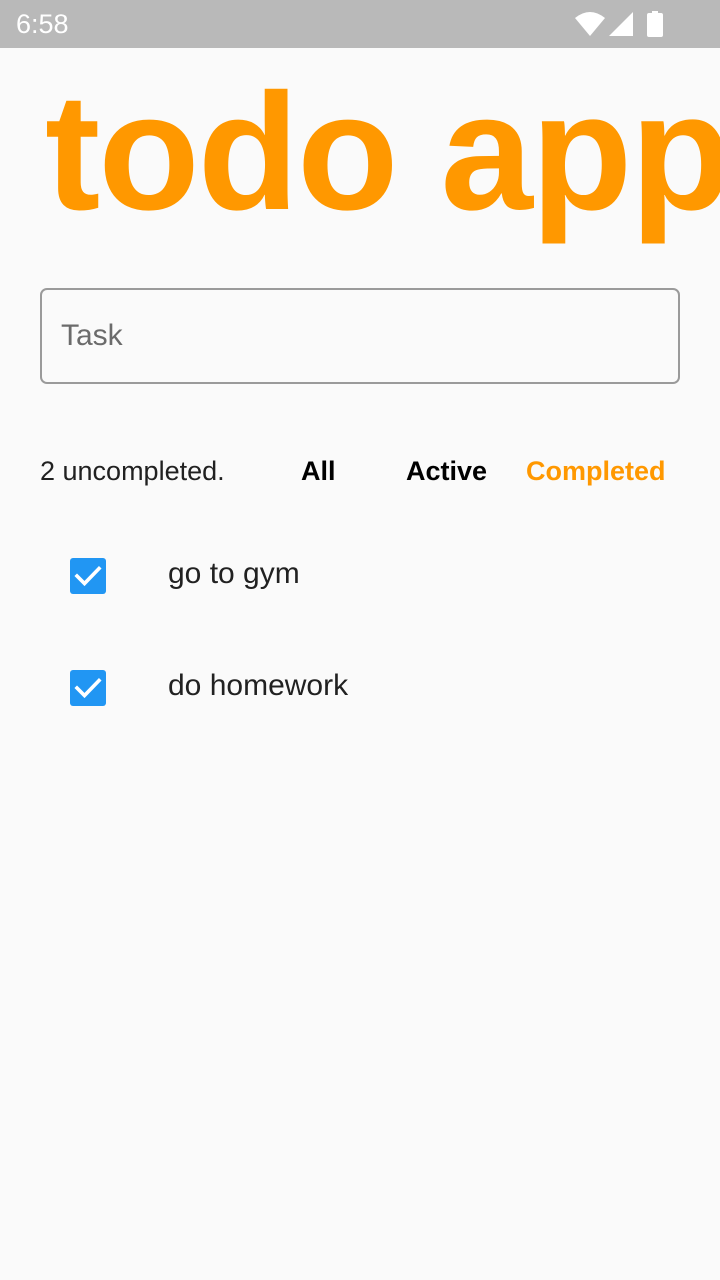  What do you see at coordinates (234, 573) in the screenshot?
I see `todo-label: go to gym` at bounding box center [234, 573].